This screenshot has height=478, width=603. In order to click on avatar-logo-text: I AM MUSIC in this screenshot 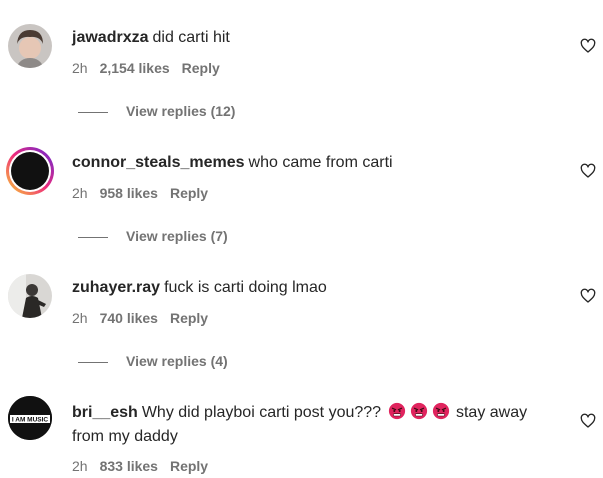, I will do `click(30, 420)`.